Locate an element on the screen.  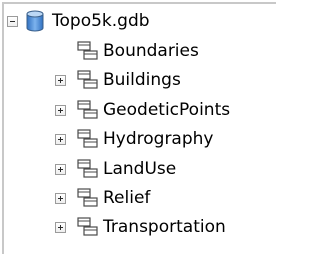
tree-item-label: Hydrography is located at coordinates (158, 139).